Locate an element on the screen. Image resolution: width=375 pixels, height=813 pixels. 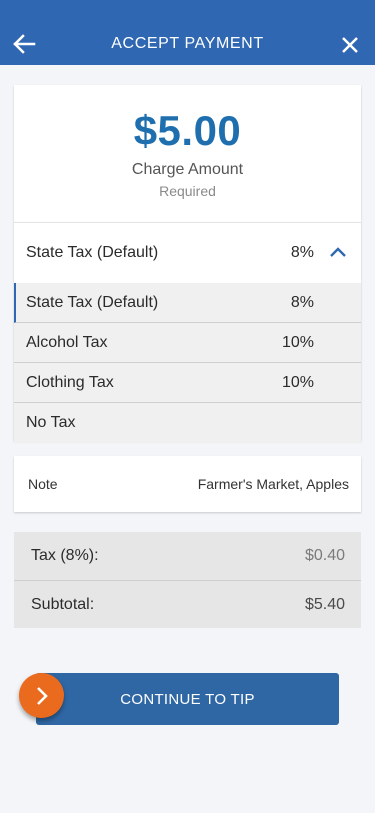
tax-option-state: State Tax (Default) 8% is located at coordinates (187, 303).